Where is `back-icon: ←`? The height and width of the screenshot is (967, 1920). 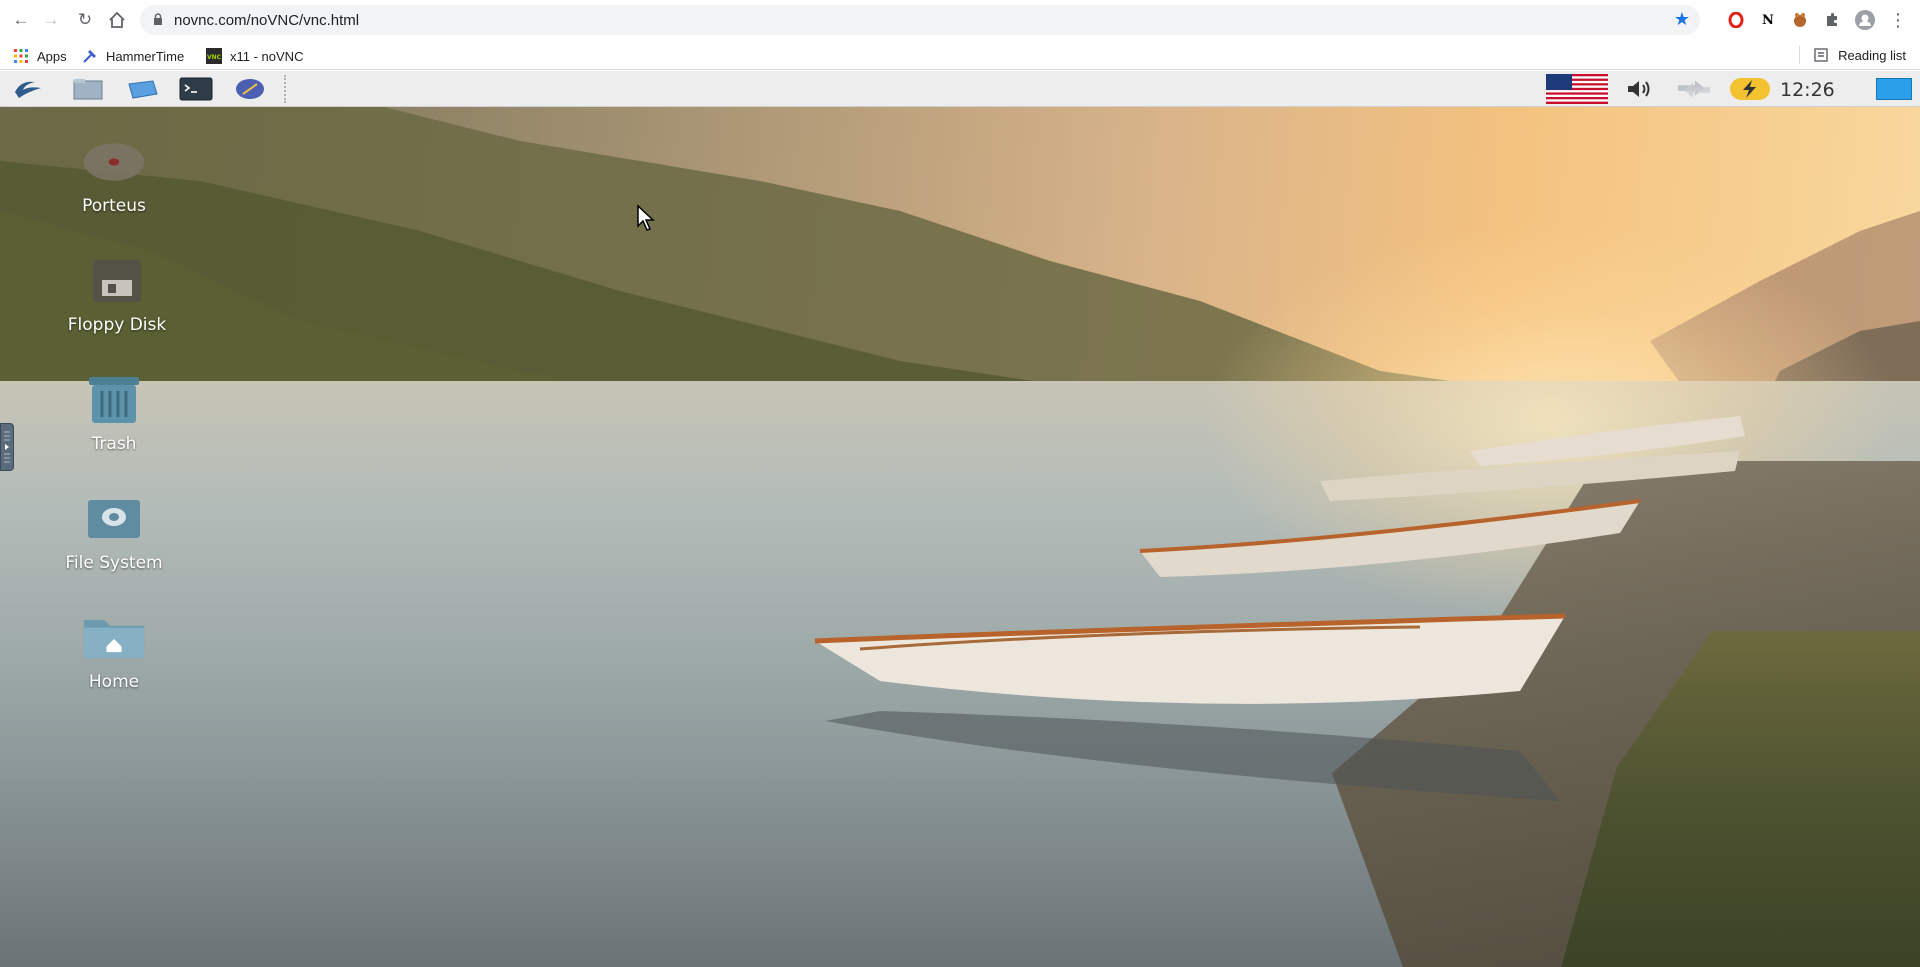 back-icon: ← is located at coordinates (21, 20).